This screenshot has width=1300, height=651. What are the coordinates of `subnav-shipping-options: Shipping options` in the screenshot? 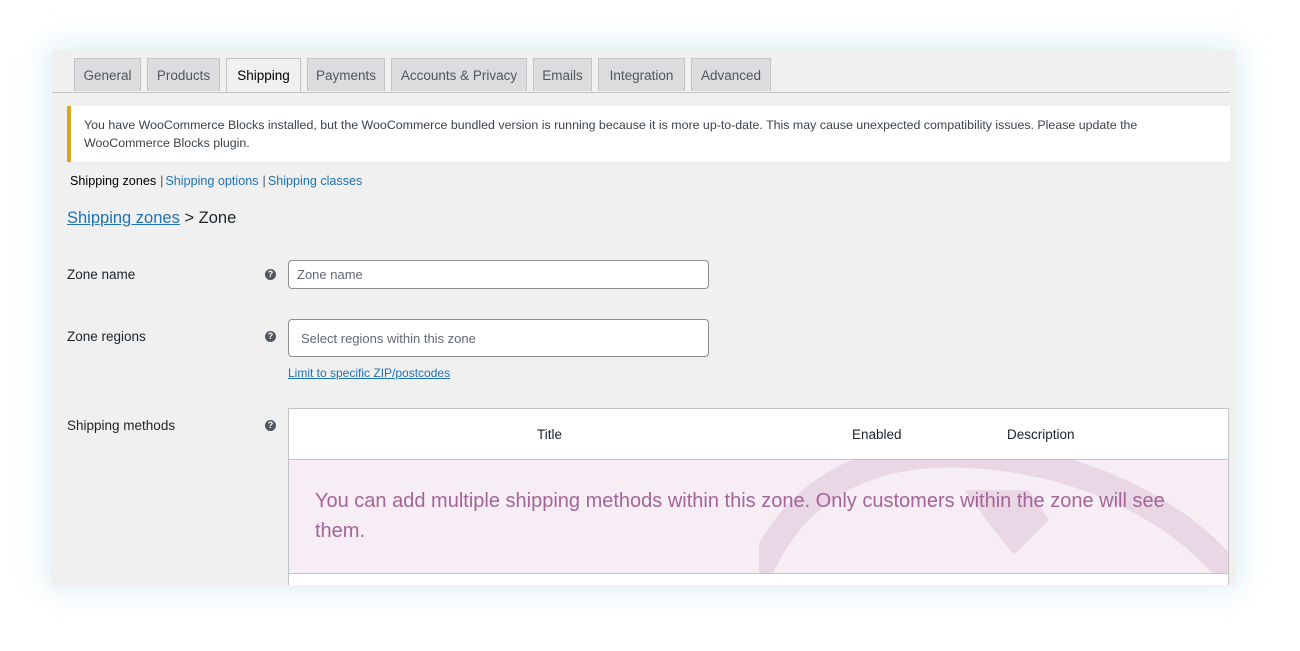 It's located at (211, 181).